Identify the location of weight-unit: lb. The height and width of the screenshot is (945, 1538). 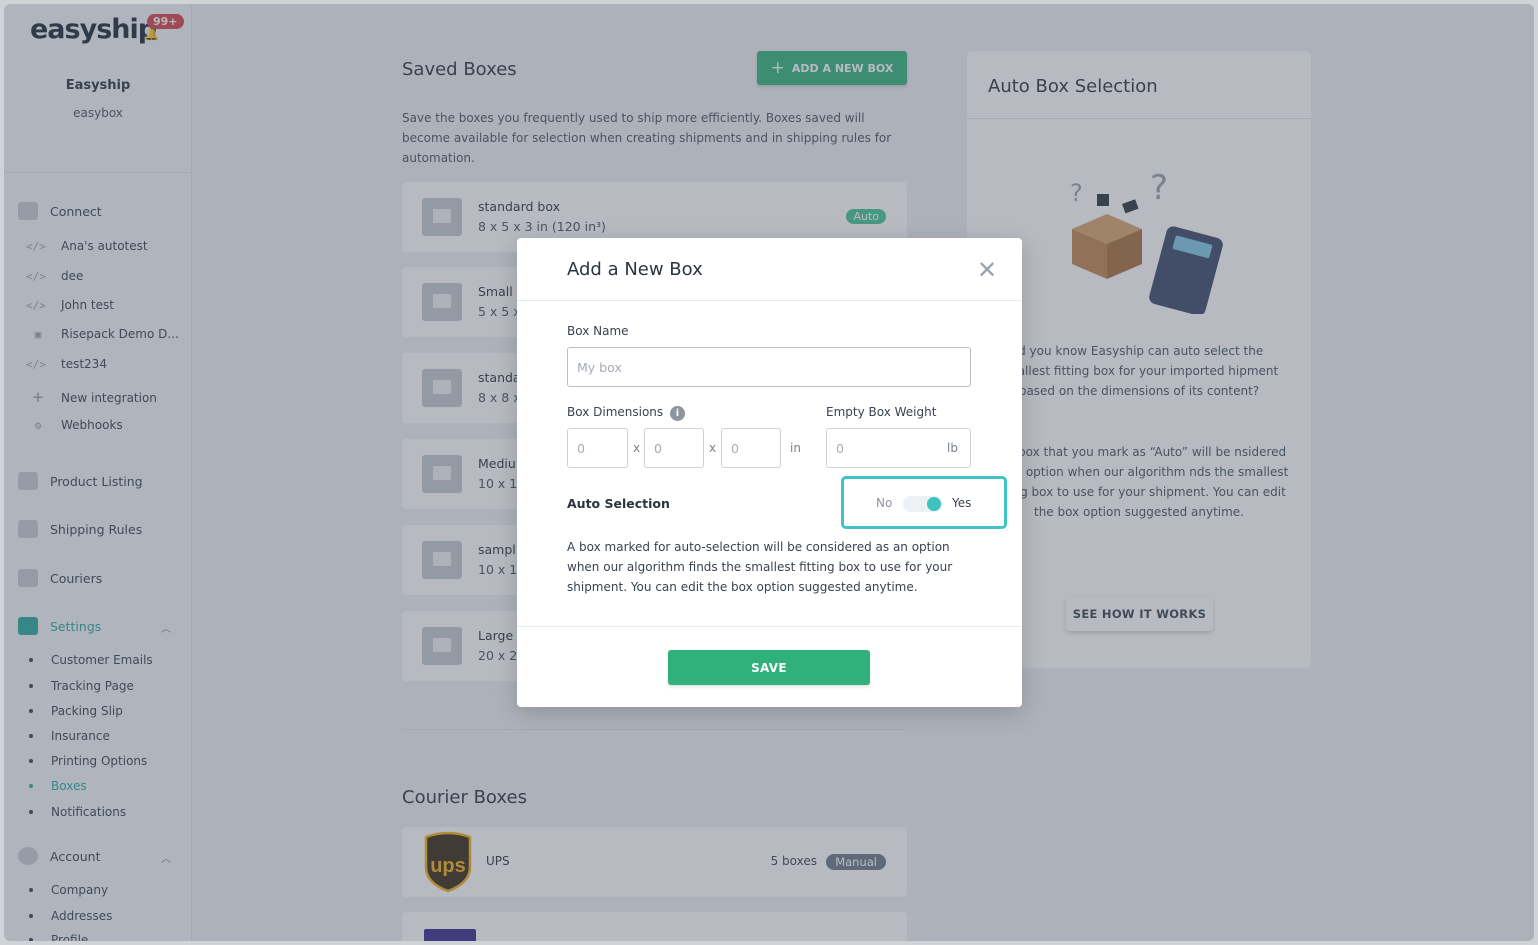
(952, 448).